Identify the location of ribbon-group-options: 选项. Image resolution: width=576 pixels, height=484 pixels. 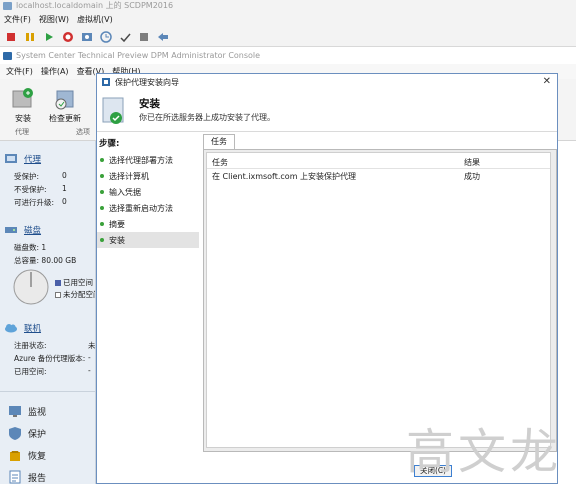
(83, 132).